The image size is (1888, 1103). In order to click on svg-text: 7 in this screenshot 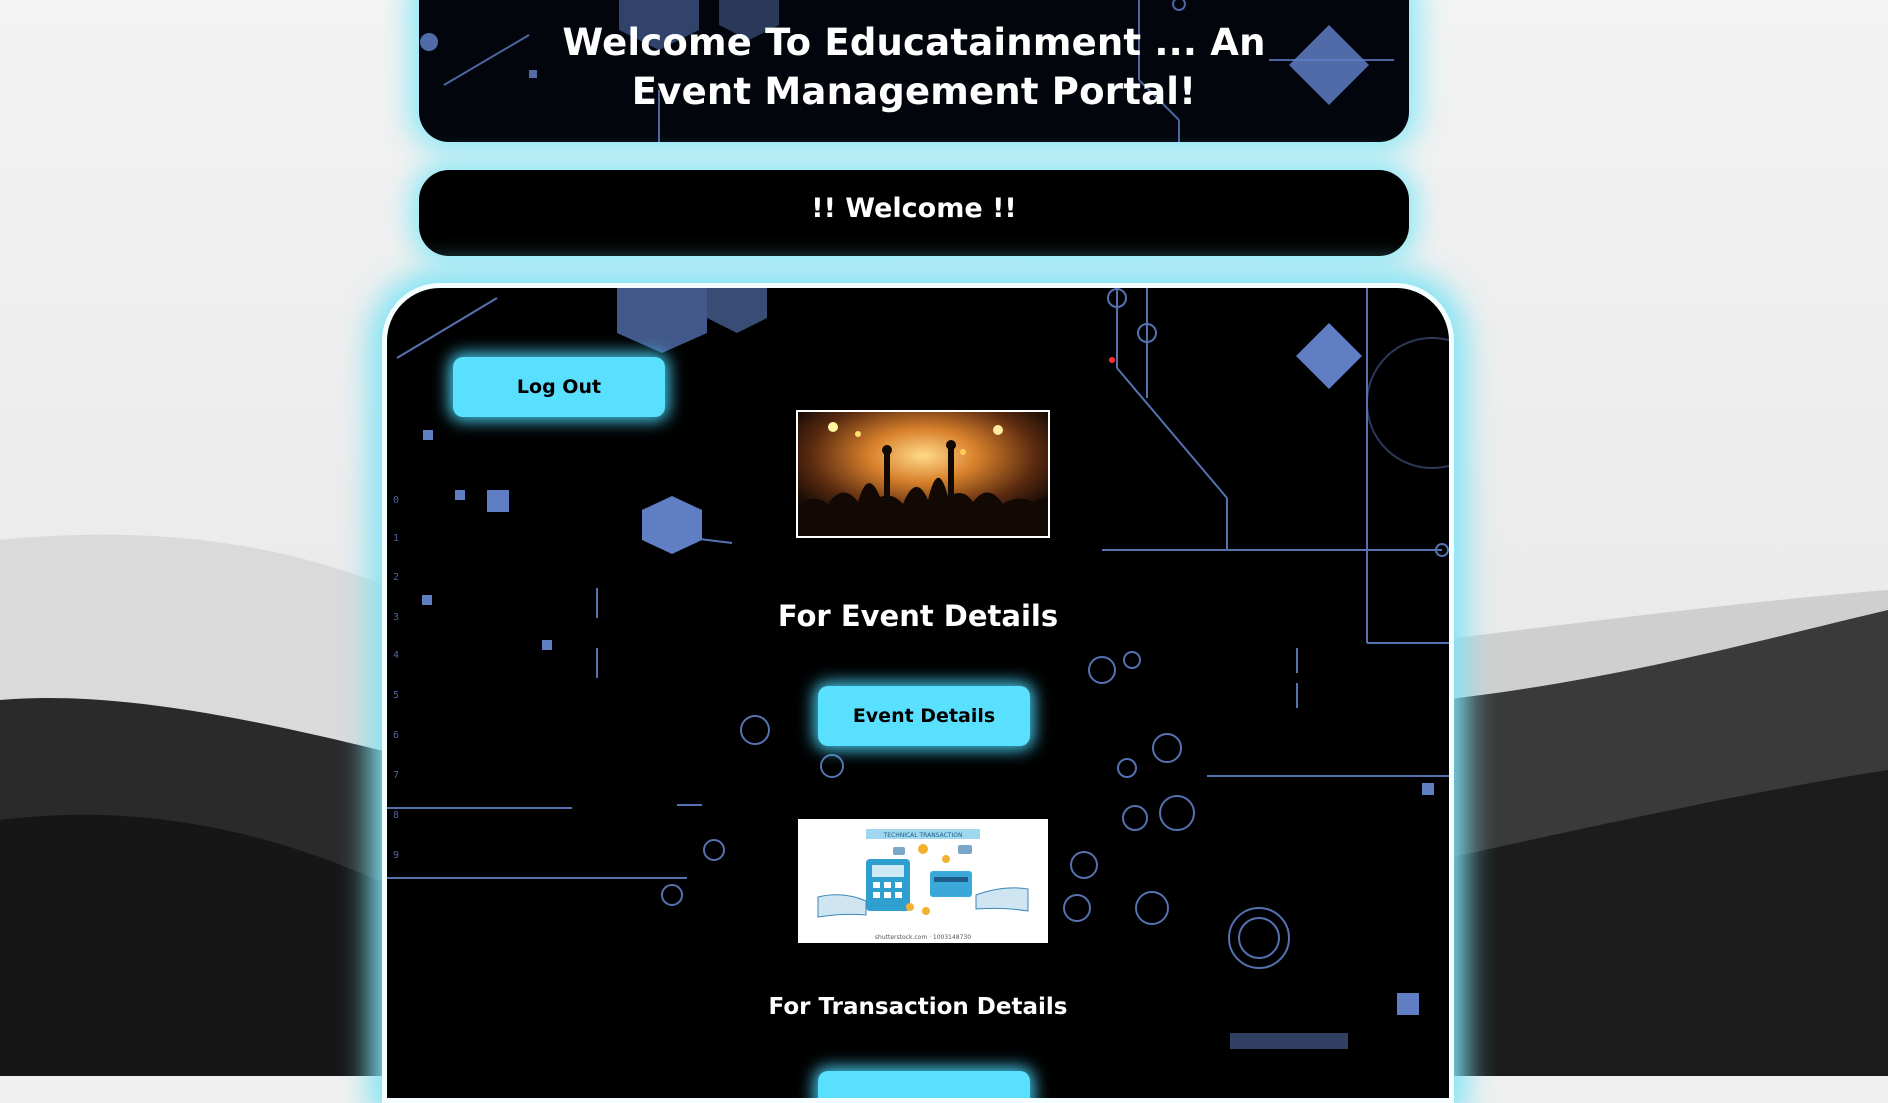, I will do `click(396, 775)`.